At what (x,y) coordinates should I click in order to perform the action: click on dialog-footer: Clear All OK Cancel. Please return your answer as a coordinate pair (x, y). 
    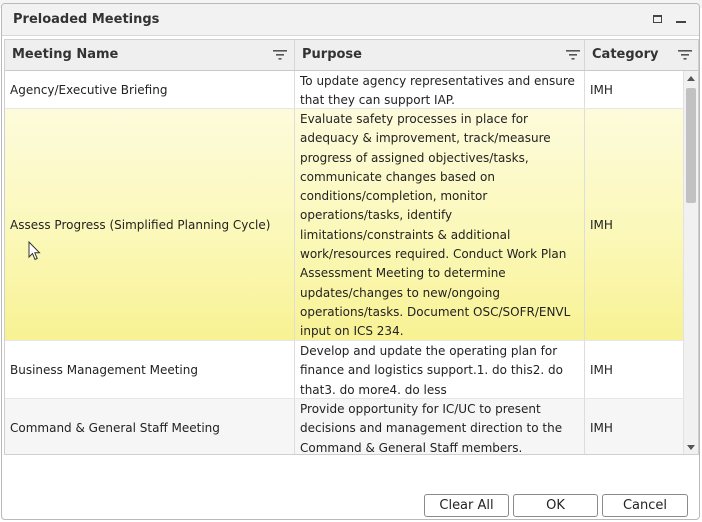
    Looking at the image, I should click on (350, 501).